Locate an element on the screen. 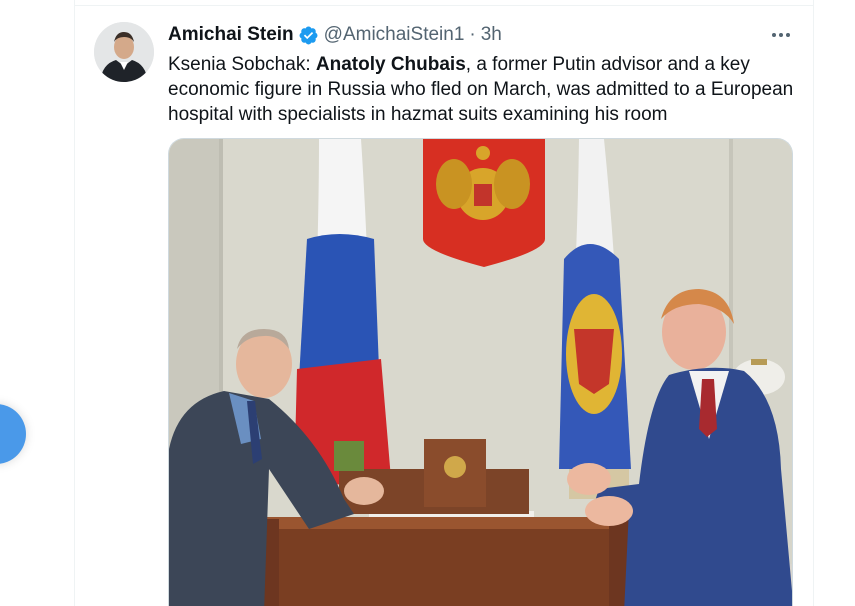 The image size is (855, 606). author-display-name: Amichai Stein is located at coordinates (231, 35).